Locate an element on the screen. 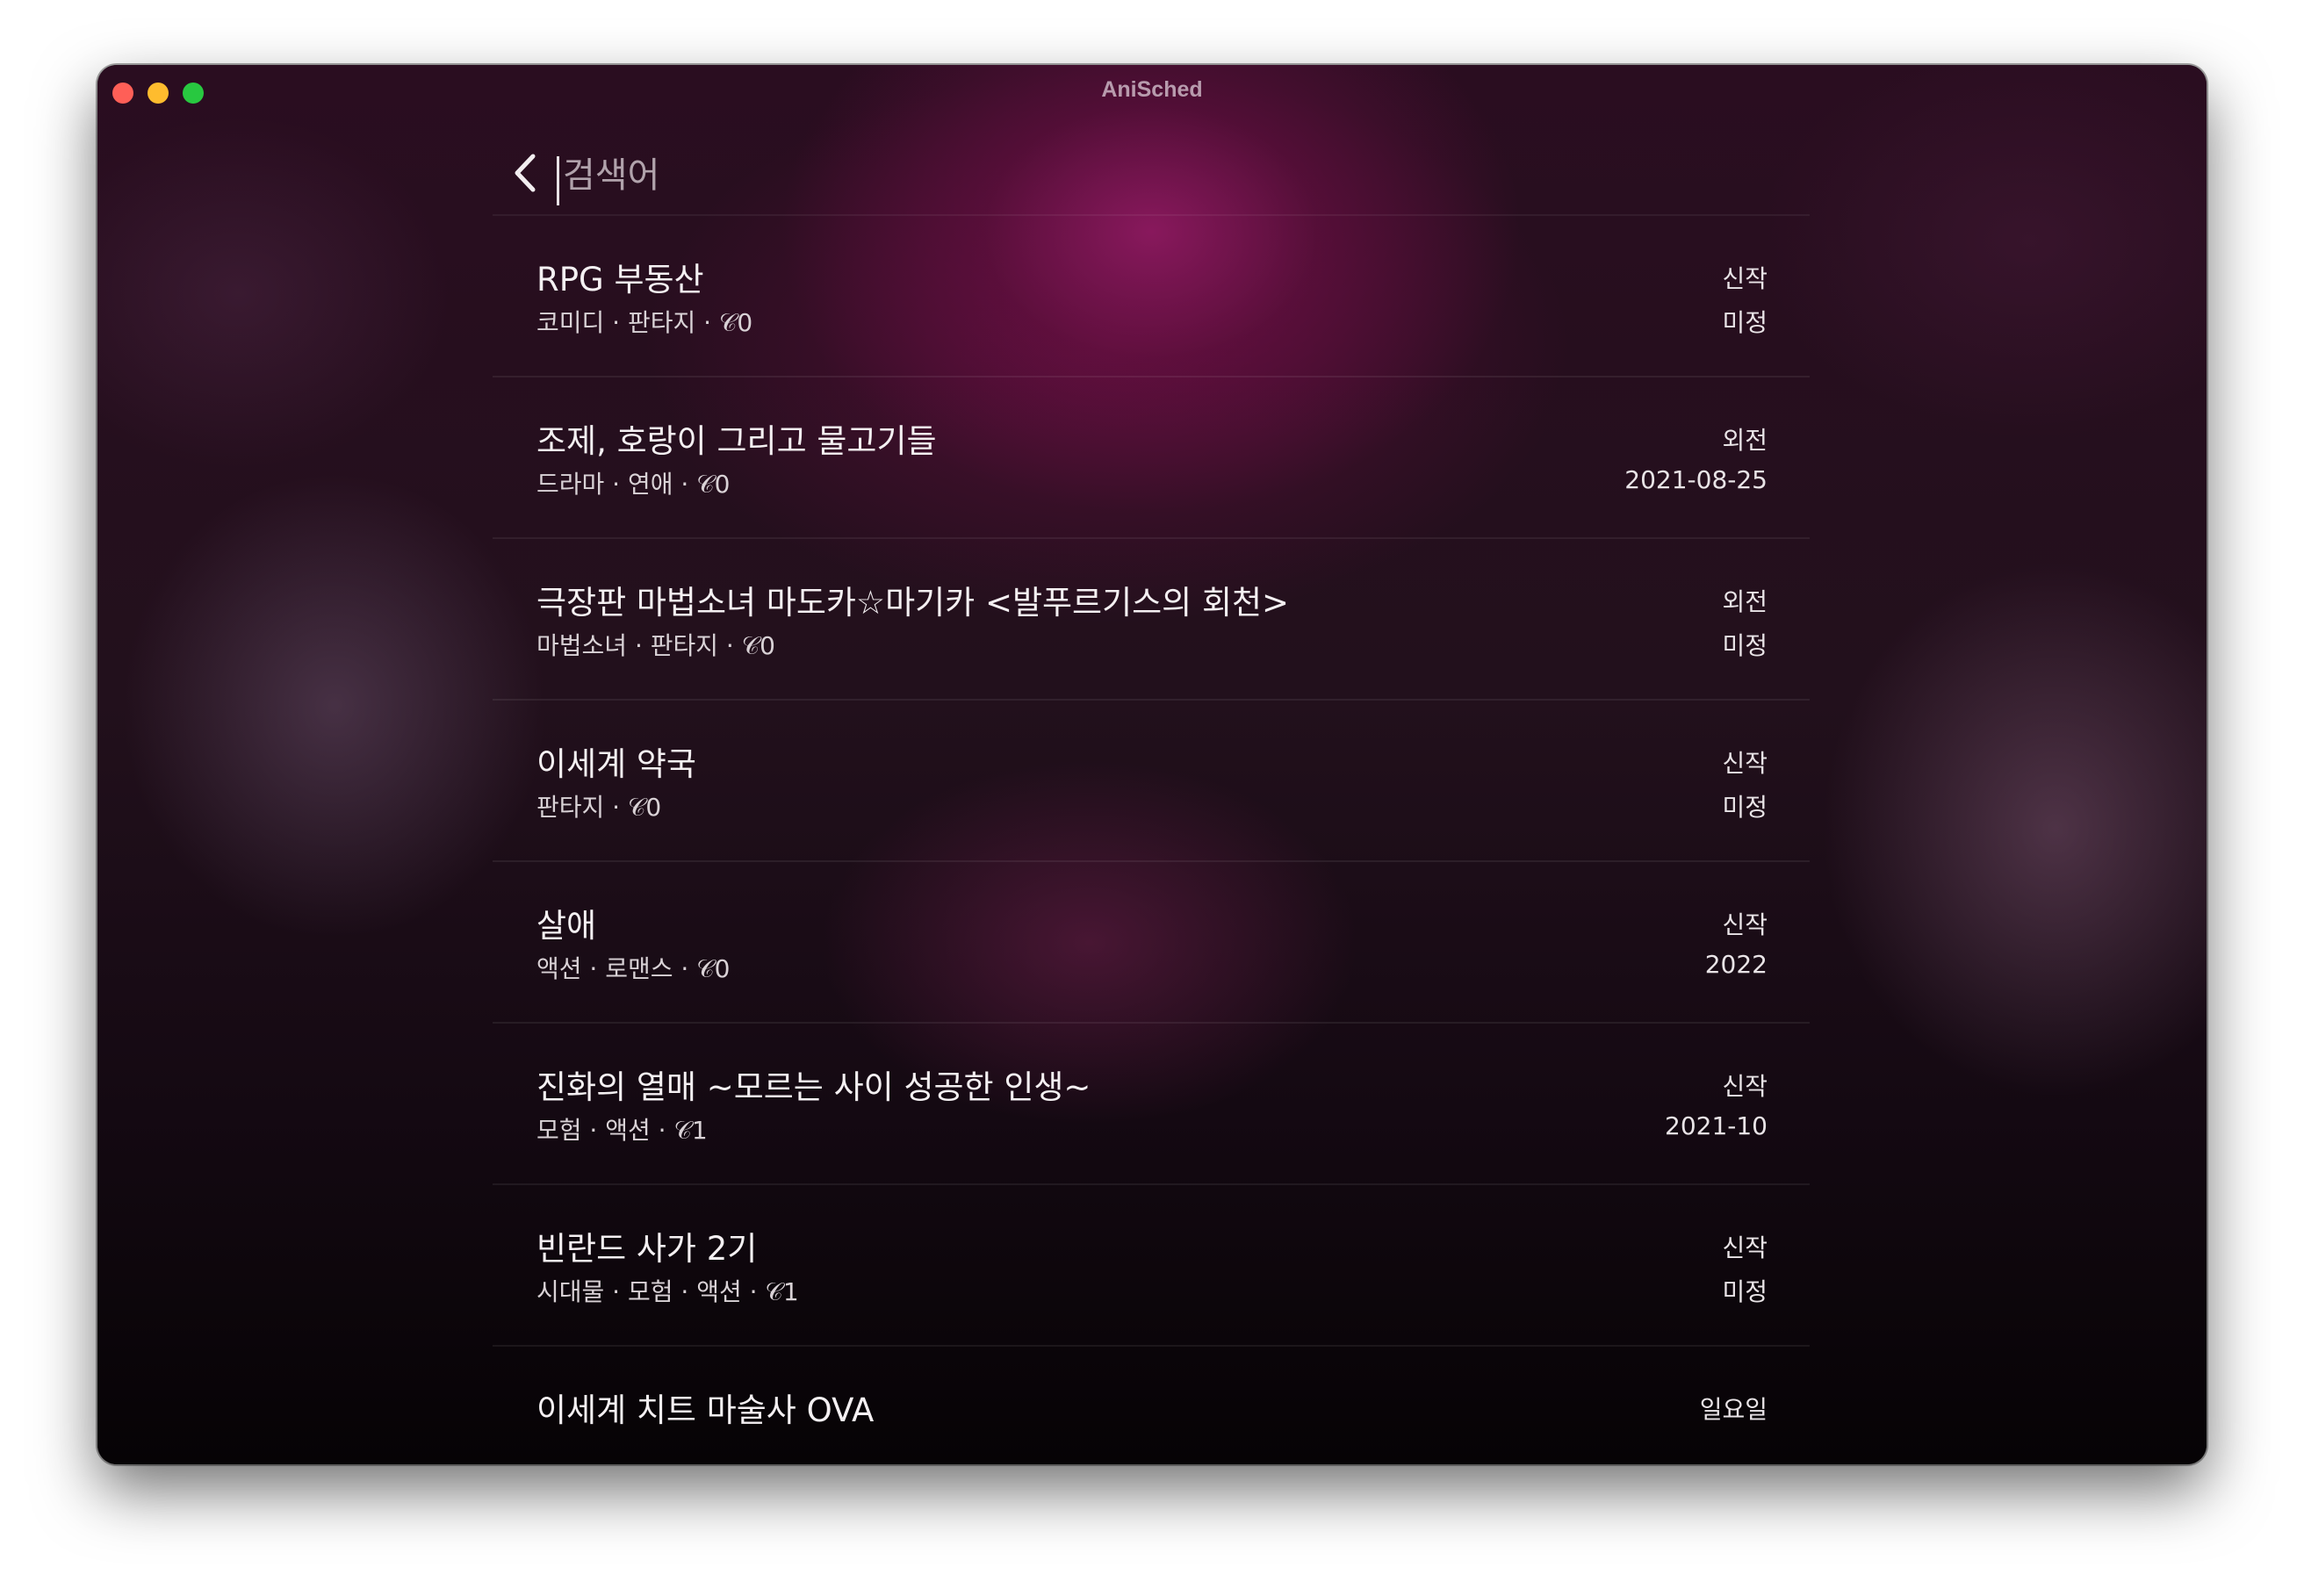 The width and height of the screenshot is (2304, 1596). list-item: 빈란드 사가 2기 시대물 · 모험 · 액션 · 𝒞1 신작 미정 is located at coordinates (1151, 1264).